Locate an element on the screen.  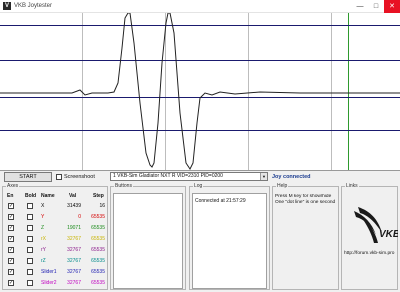
axis-row: ✓ Slider2 32767 65535 is located at coordinates (55, 284).